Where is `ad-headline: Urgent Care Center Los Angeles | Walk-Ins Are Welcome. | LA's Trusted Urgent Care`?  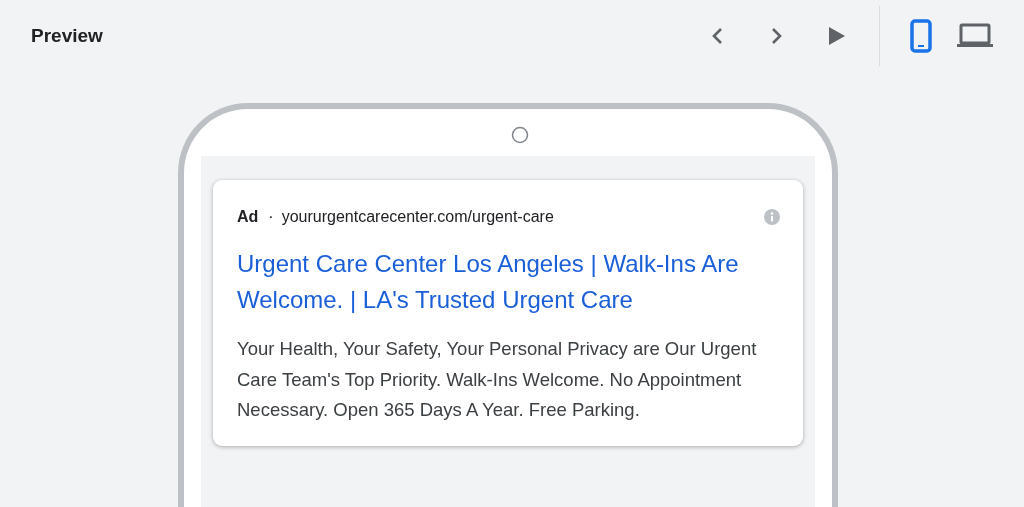 ad-headline: Urgent Care Center Los Angeles | Walk-Ins Are Welcome. | LA's Trusted Urgent Care is located at coordinates (508, 282).